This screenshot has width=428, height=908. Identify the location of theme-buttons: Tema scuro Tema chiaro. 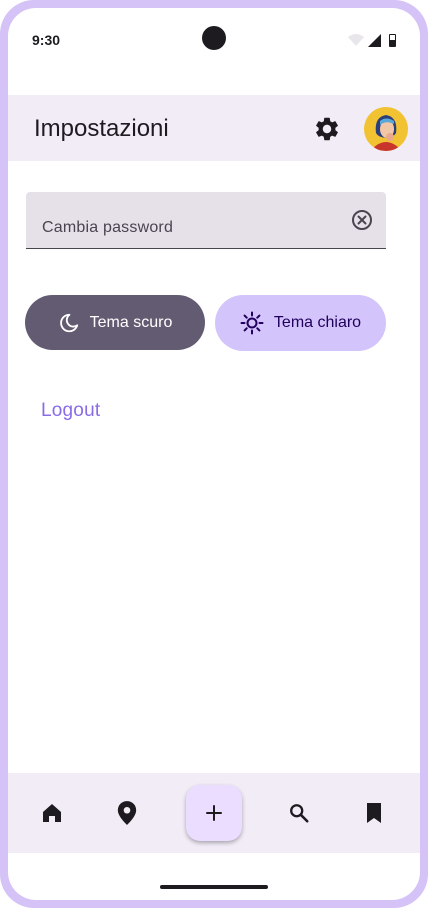
(206, 323).